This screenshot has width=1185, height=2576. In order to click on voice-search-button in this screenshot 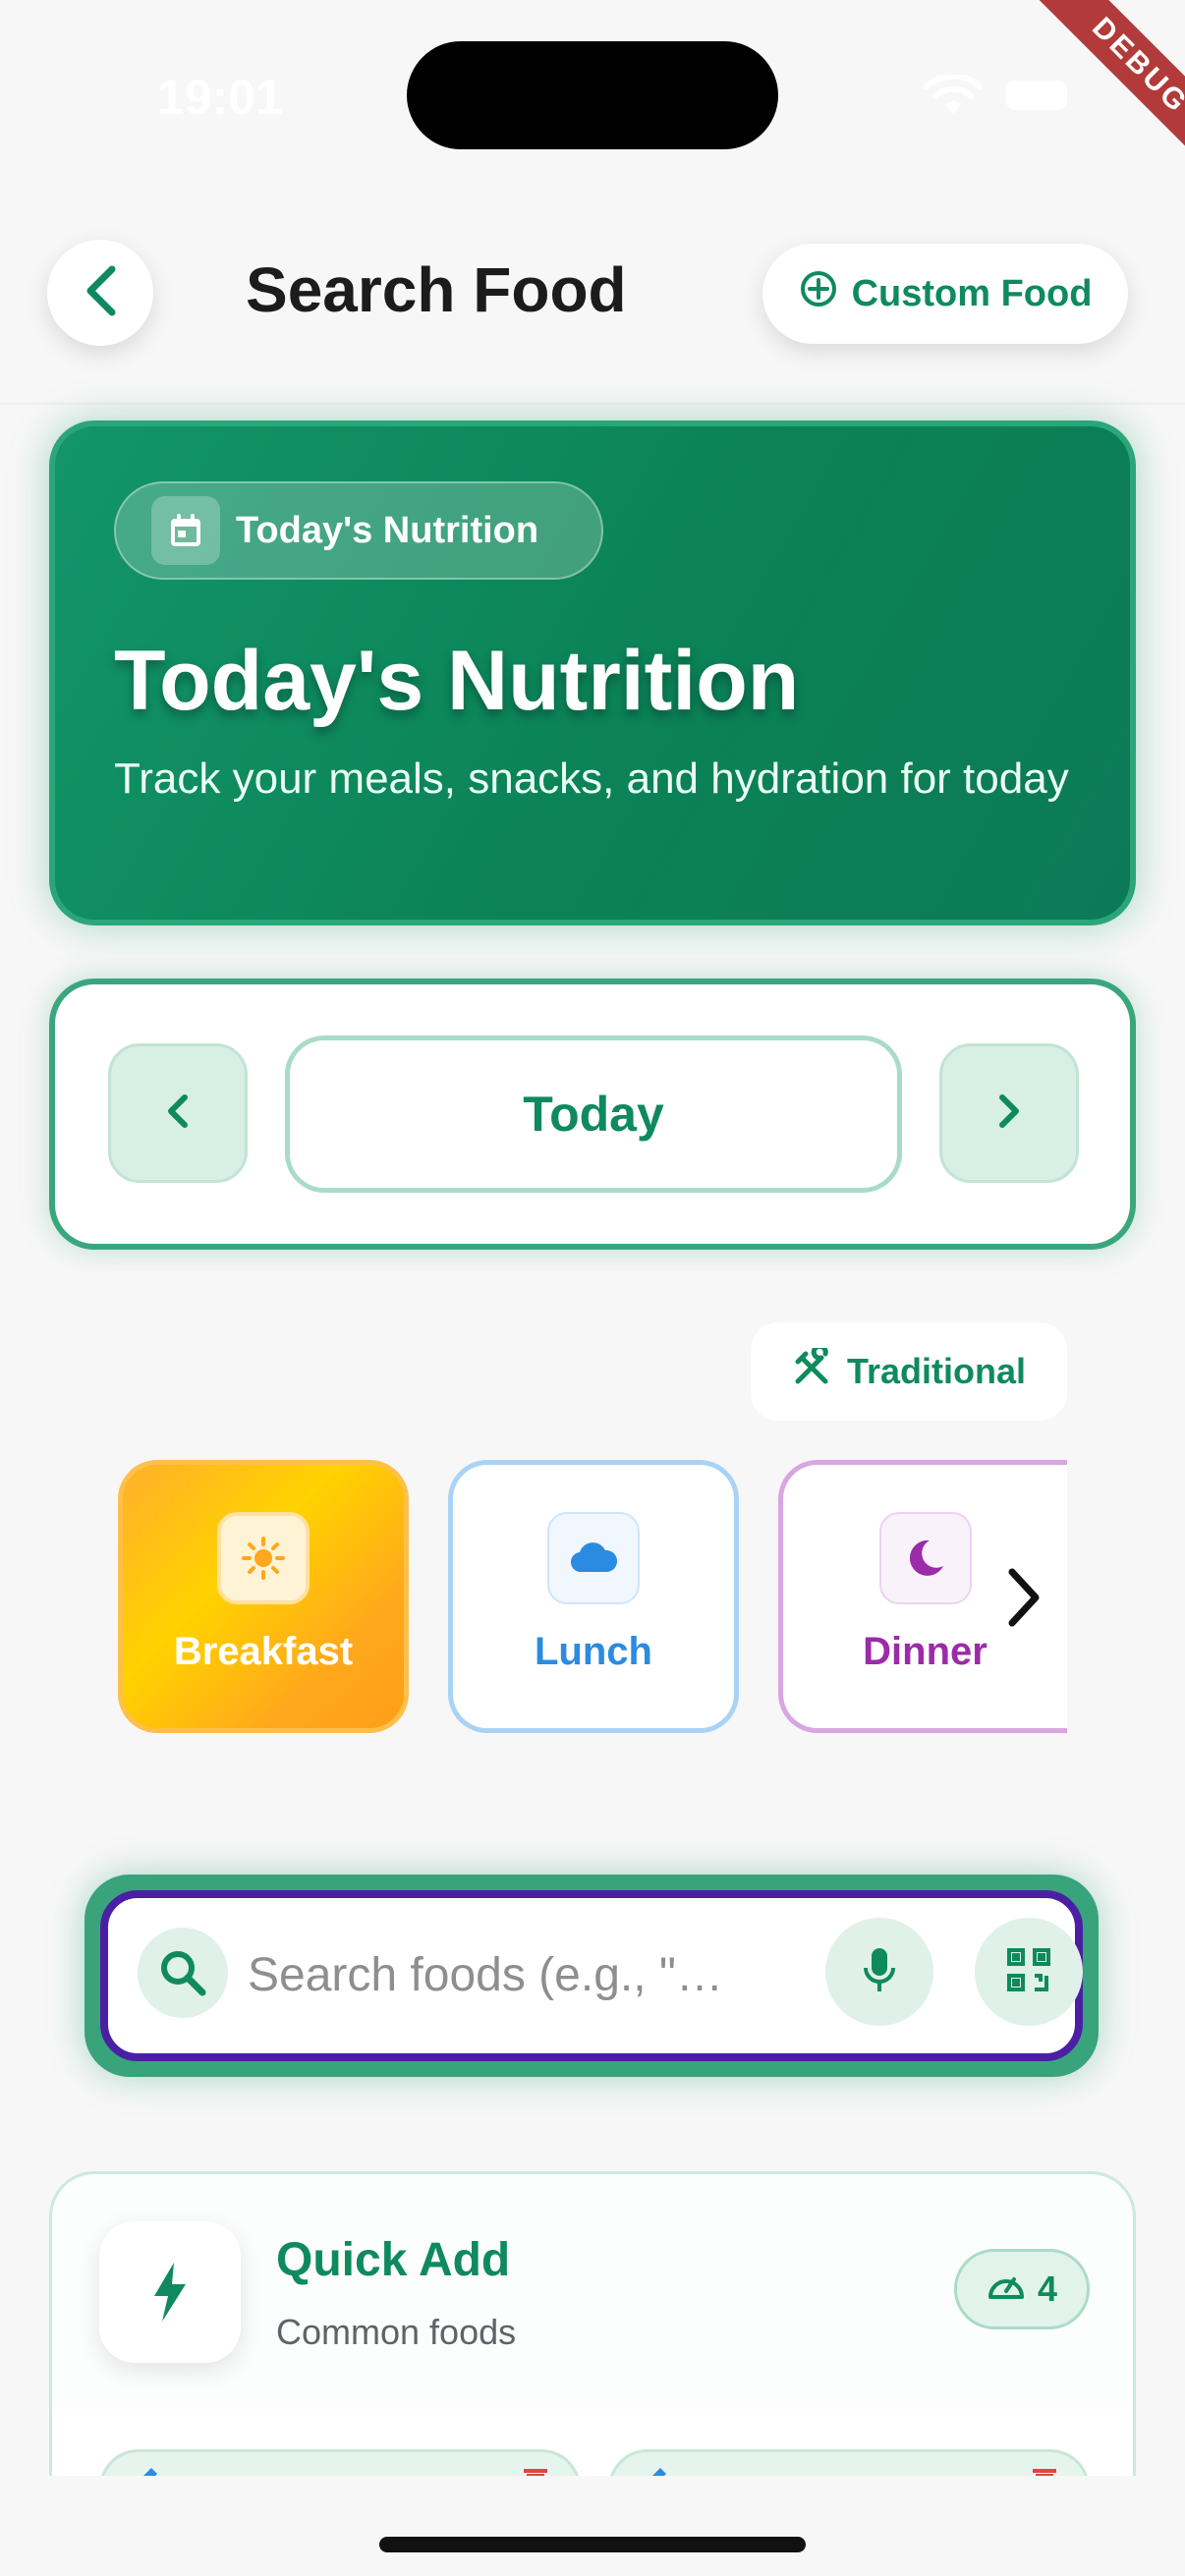, I will do `click(879, 1972)`.